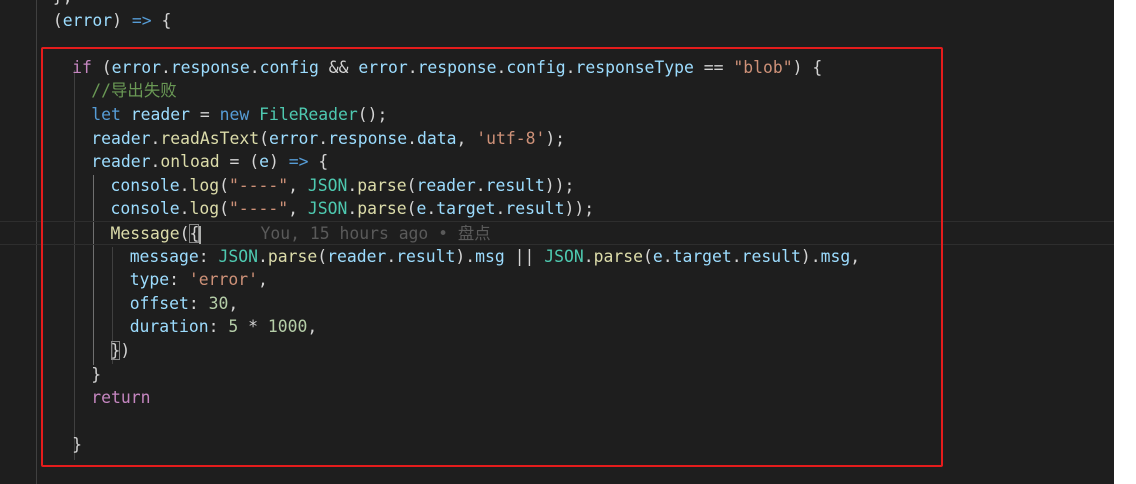  I want to click on code-token: (, so click(57, 20).